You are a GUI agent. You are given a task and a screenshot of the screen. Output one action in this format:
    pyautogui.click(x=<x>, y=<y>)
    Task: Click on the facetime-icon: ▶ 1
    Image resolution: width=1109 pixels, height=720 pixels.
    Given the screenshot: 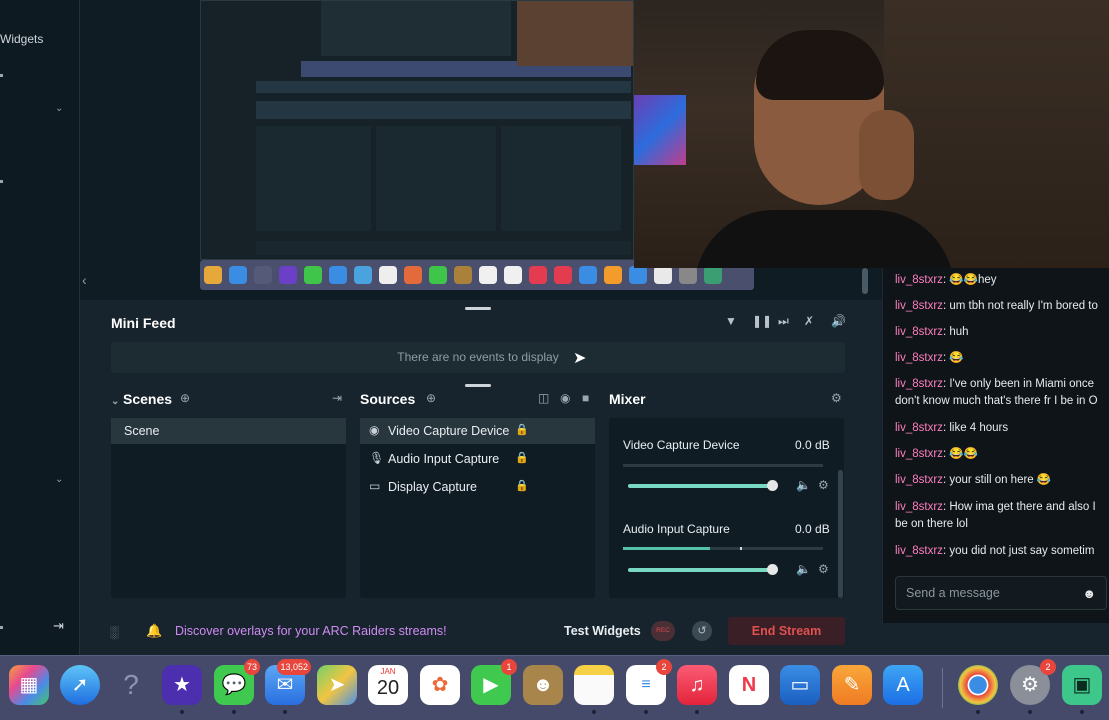 What is the action you would take?
    pyautogui.click(x=494, y=682)
    